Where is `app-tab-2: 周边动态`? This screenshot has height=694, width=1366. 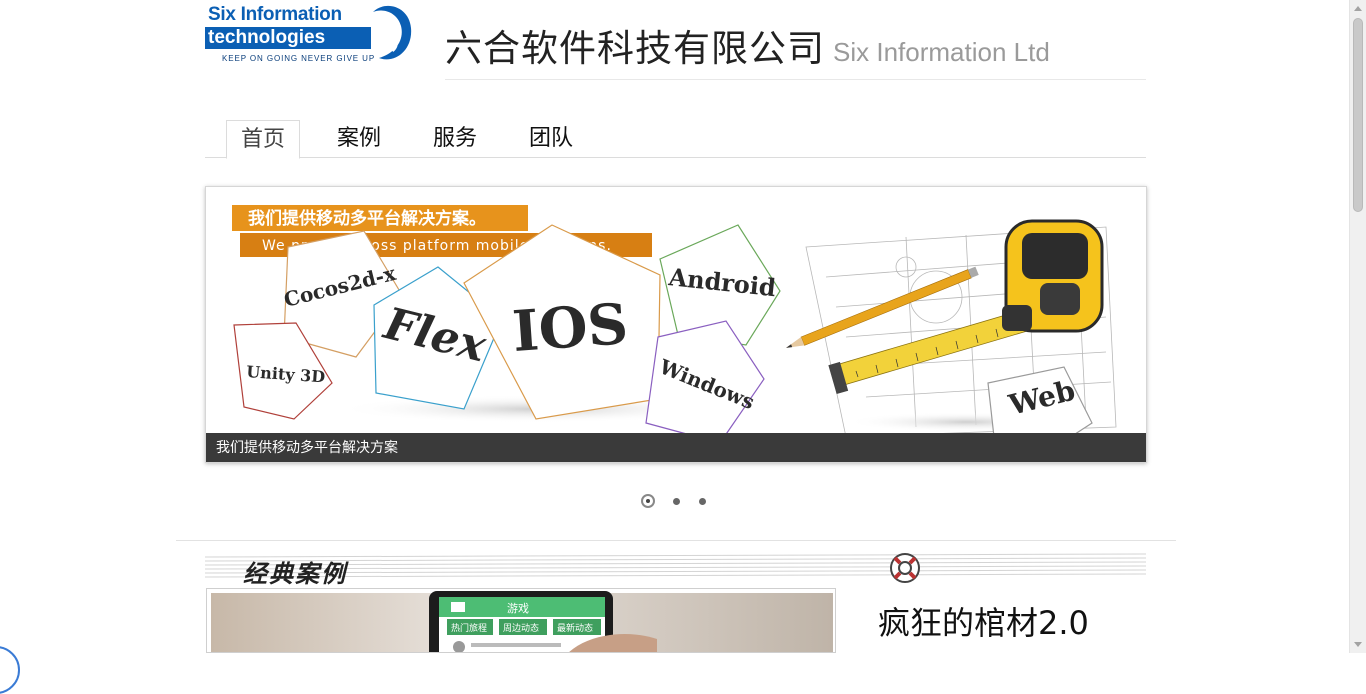 app-tab-2: 周边动态 is located at coordinates (521, 628).